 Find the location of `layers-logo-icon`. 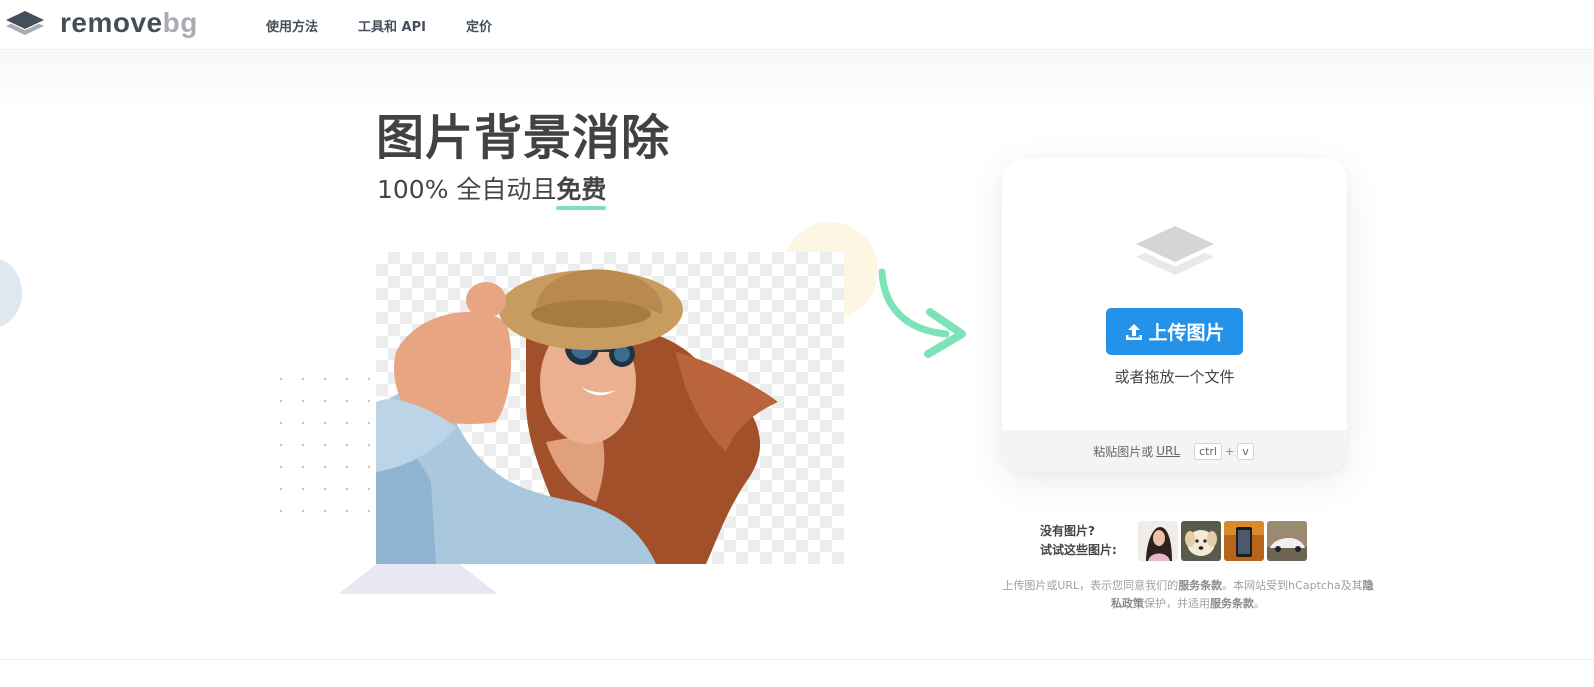

layers-logo-icon is located at coordinates (25, 23).